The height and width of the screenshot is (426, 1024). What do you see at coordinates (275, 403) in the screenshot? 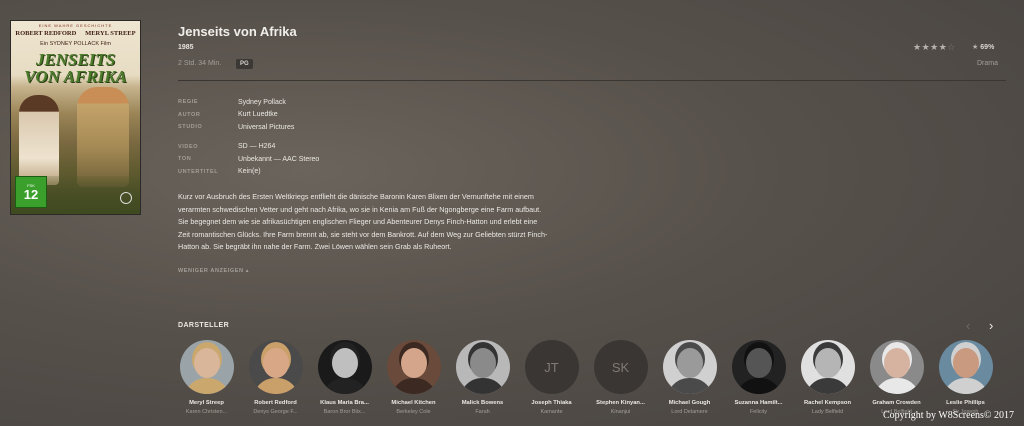
I see `cast-name: Robert Redford` at bounding box center [275, 403].